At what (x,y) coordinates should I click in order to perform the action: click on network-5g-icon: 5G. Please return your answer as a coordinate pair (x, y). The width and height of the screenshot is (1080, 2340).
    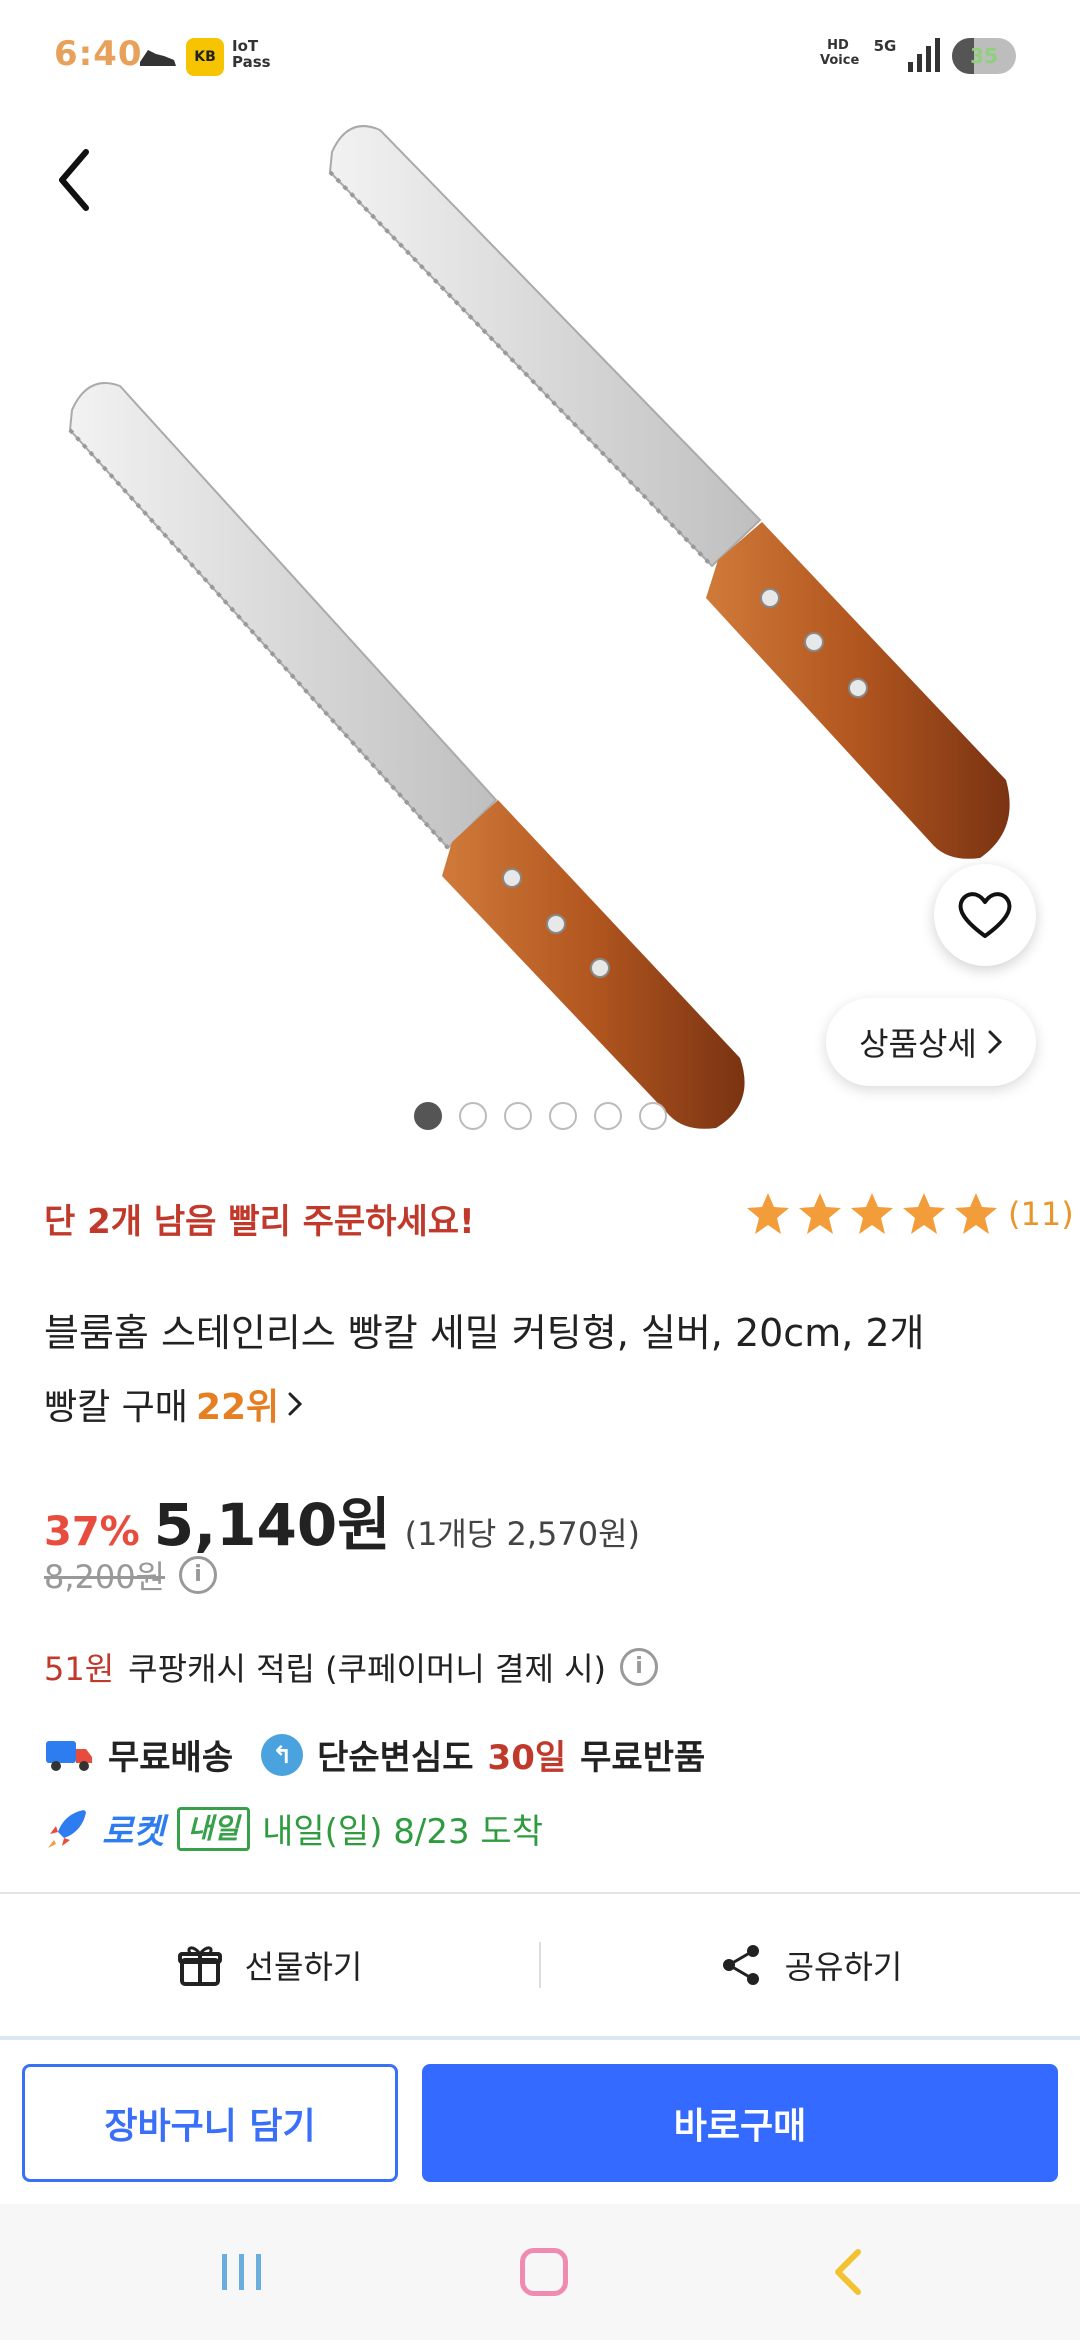
    Looking at the image, I should click on (885, 46).